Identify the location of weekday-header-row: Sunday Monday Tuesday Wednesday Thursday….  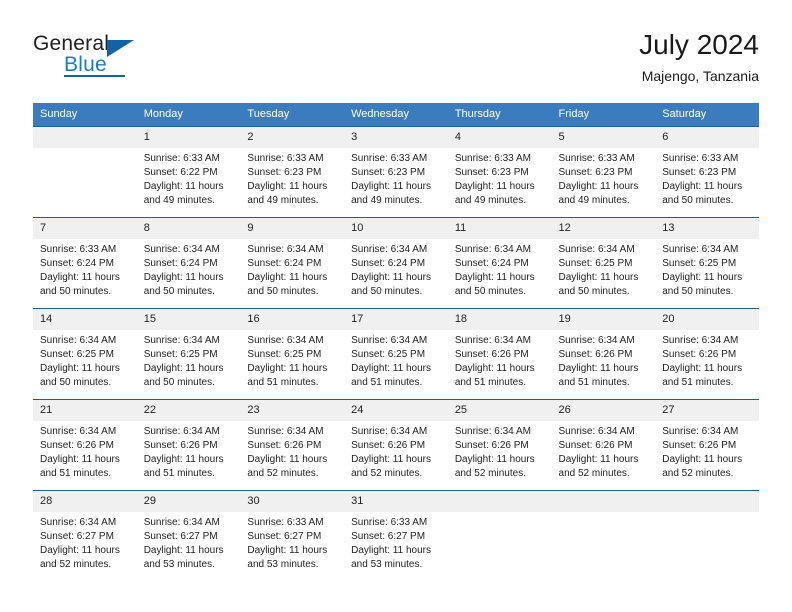
(396, 115).